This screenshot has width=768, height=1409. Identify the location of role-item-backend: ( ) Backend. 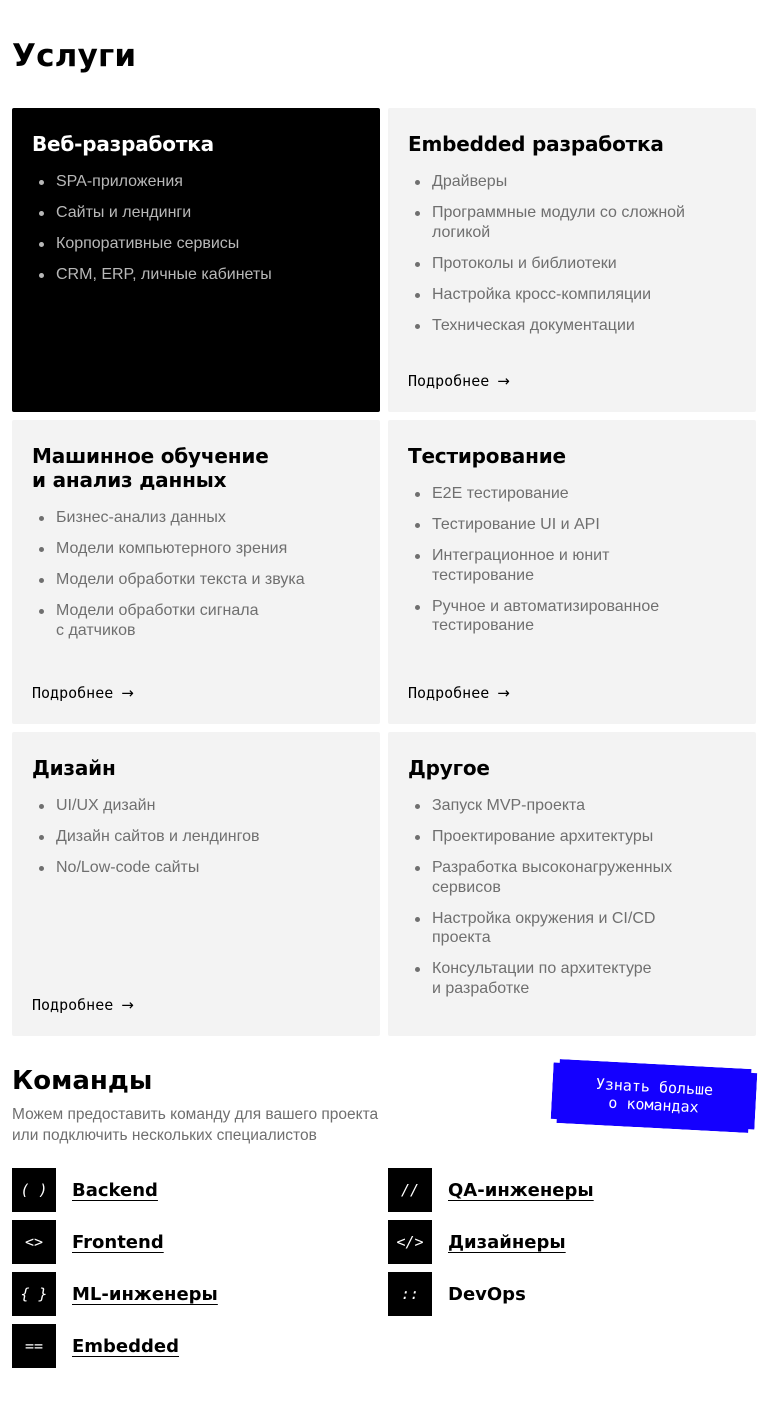
(200, 1190).